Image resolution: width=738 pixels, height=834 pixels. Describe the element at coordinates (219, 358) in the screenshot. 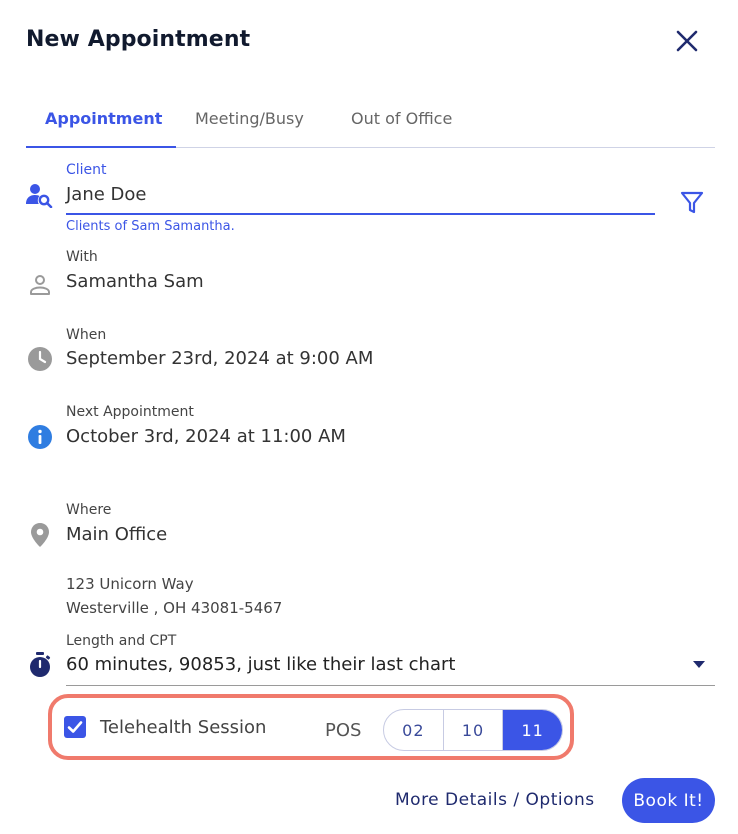

I see `when-value: September 23rd, 2024 at 9:00 AM` at that location.